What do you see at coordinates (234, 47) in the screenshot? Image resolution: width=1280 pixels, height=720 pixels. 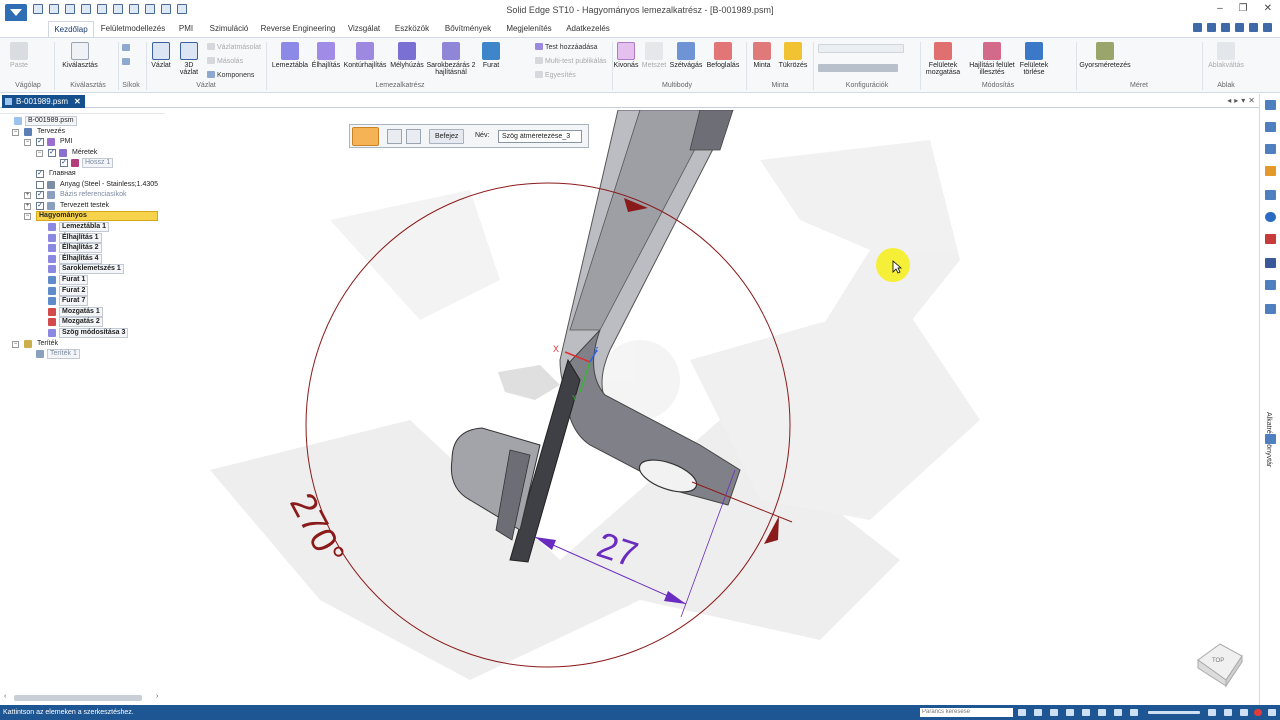 I see `projection-button: Vázlatmásolat` at bounding box center [234, 47].